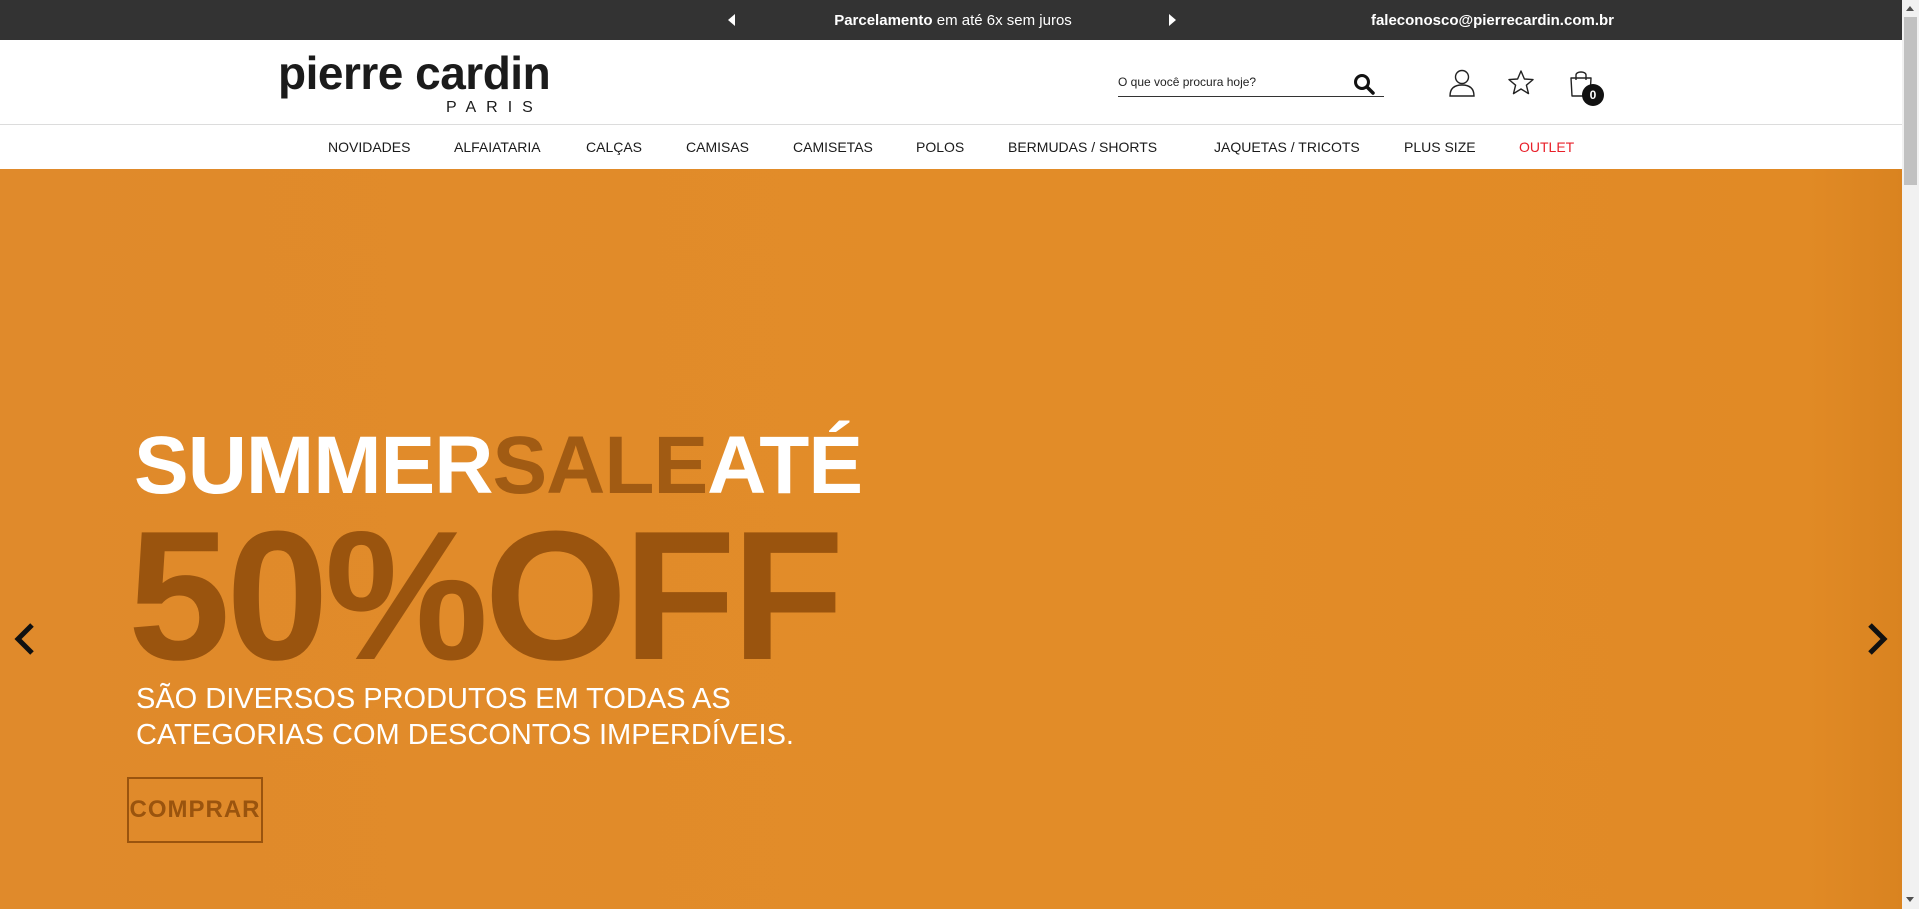 The image size is (1919, 909). Describe the element at coordinates (1910, 899) in the screenshot. I see `scroll-down-icon` at that location.